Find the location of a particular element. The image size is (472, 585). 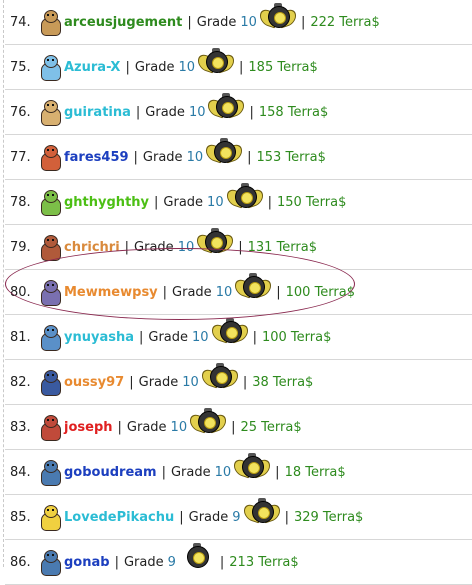

ranking-row: 74. arceusjugement | Grade 10 | 222 Terra$ is located at coordinates (240, 22).